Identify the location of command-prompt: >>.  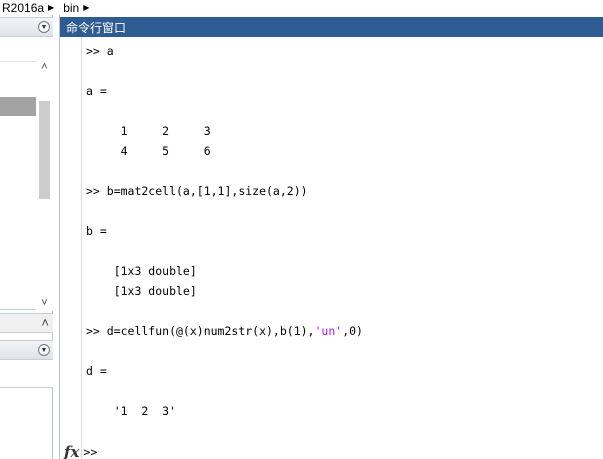
(90, 452).